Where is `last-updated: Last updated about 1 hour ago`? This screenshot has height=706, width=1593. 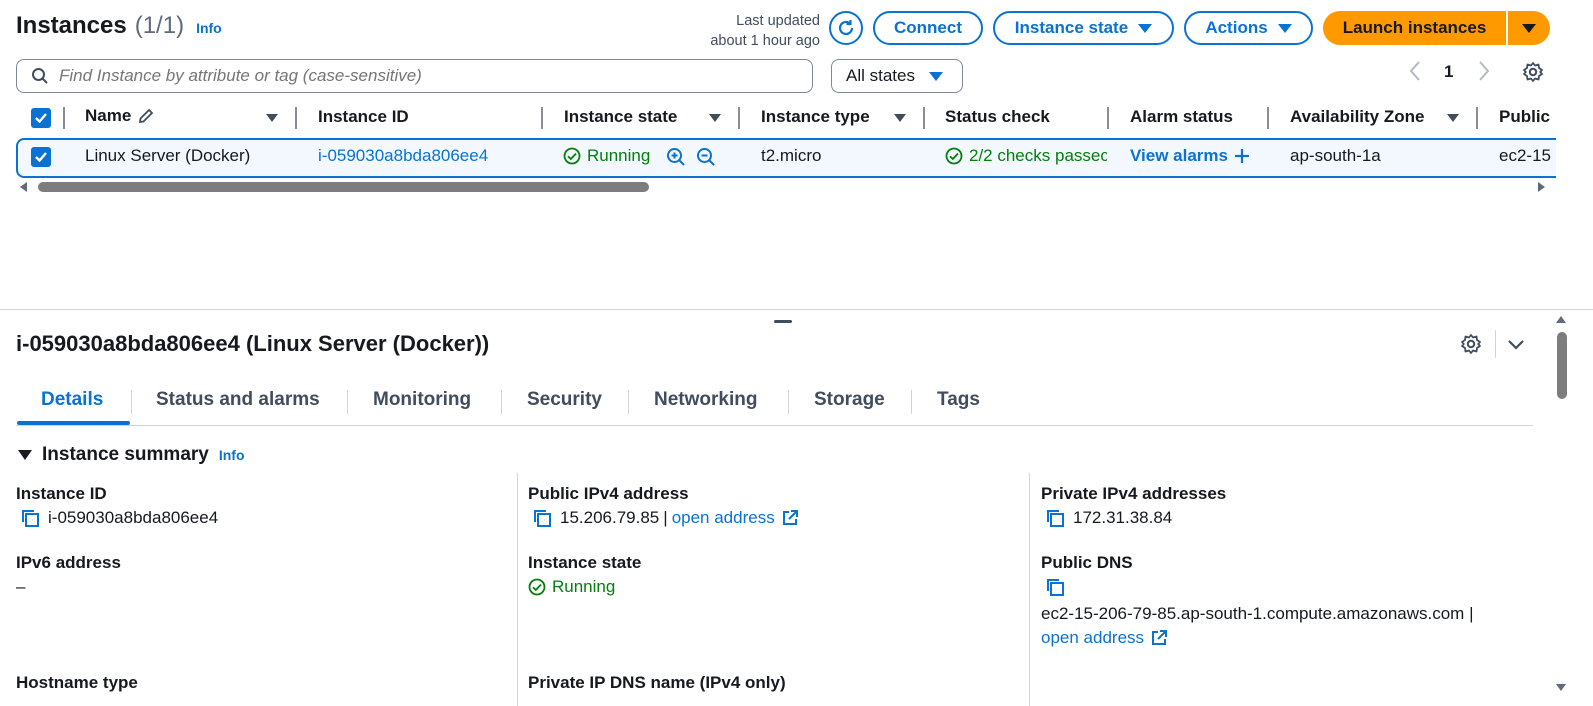
last-updated: Last updated about 1 hour ago is located at coordinates (755, 31).